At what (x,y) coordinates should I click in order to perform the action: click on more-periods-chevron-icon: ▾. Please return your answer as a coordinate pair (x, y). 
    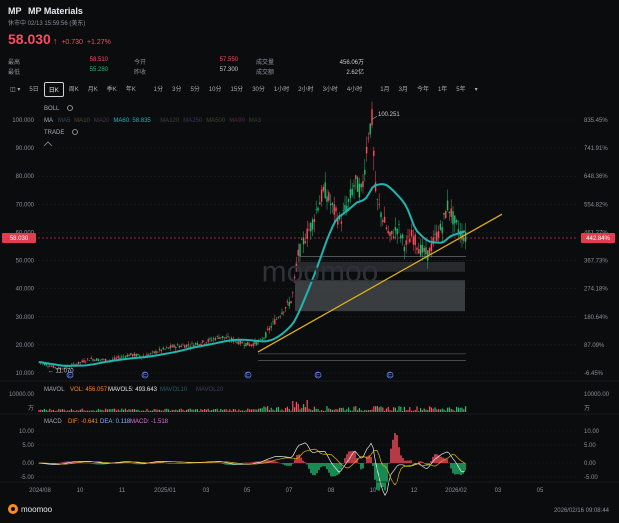
    Looking at the image, I should click on (476, 89).